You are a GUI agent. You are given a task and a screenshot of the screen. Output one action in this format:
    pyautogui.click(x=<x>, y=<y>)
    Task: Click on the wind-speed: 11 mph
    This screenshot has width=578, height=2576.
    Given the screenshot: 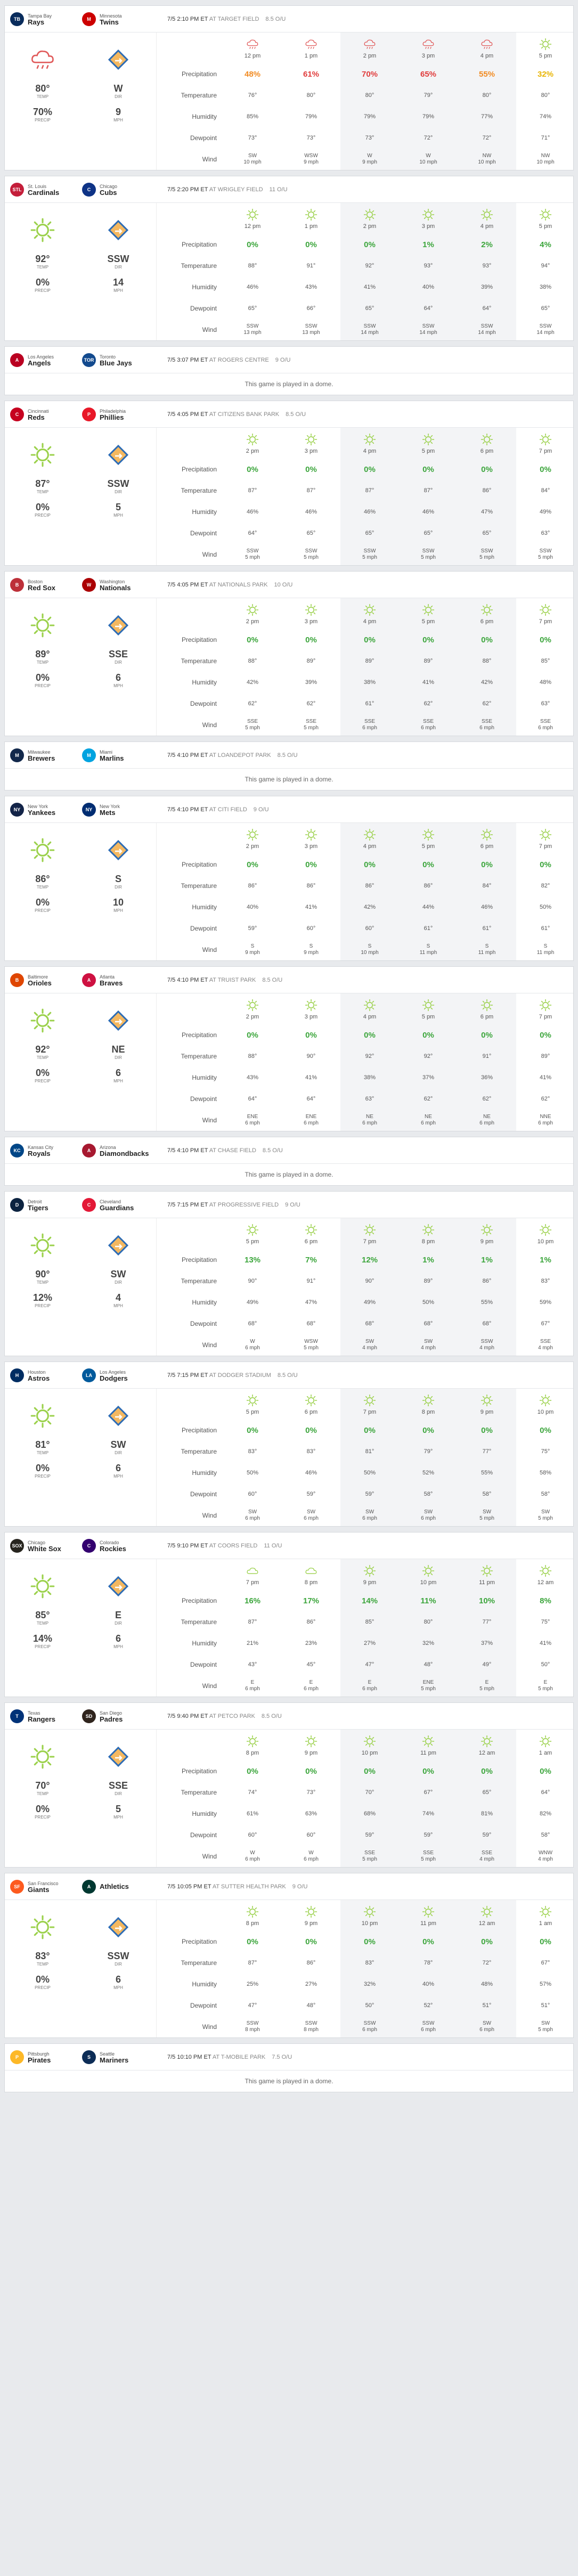 What is the action you would take?
    pyautogui.click(x=428, y=953)
    